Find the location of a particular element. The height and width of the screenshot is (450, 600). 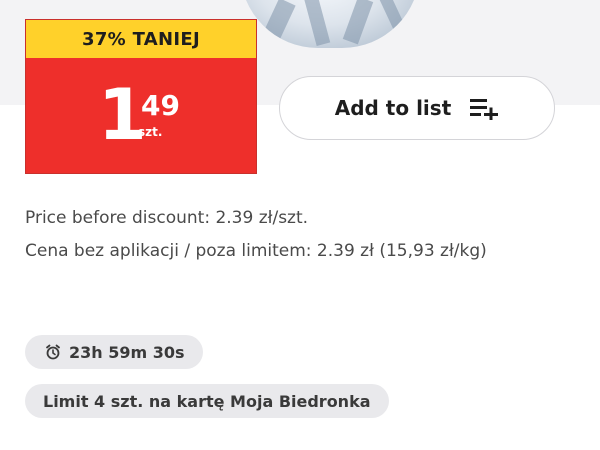

discount-strip: 37% TANIEJ is located at coordinates (141, 39).